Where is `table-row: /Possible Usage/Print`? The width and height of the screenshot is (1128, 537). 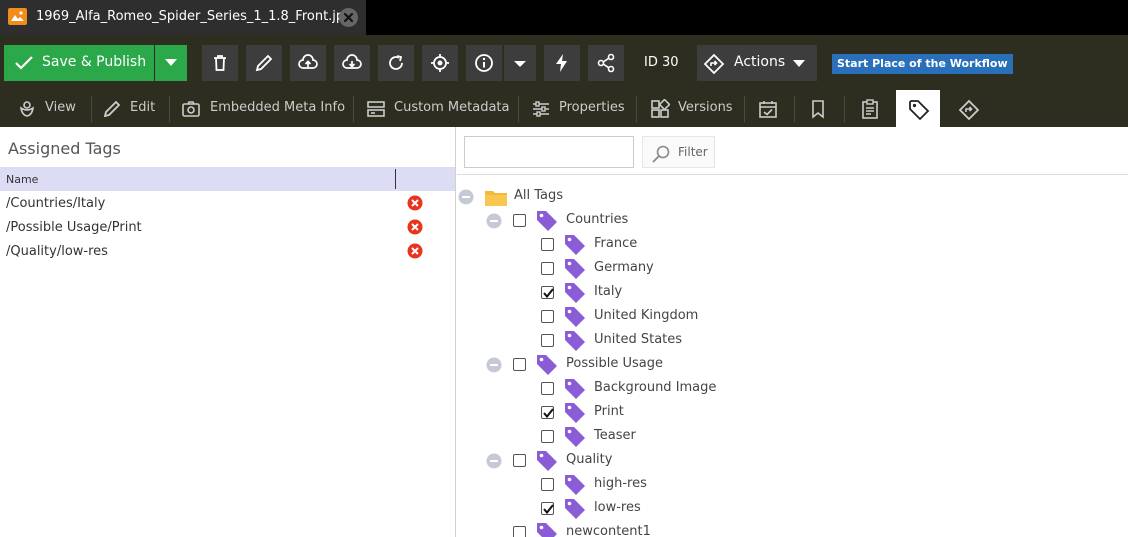 table-row: /Possible Usage/Print is located at coordinates (227, 227).